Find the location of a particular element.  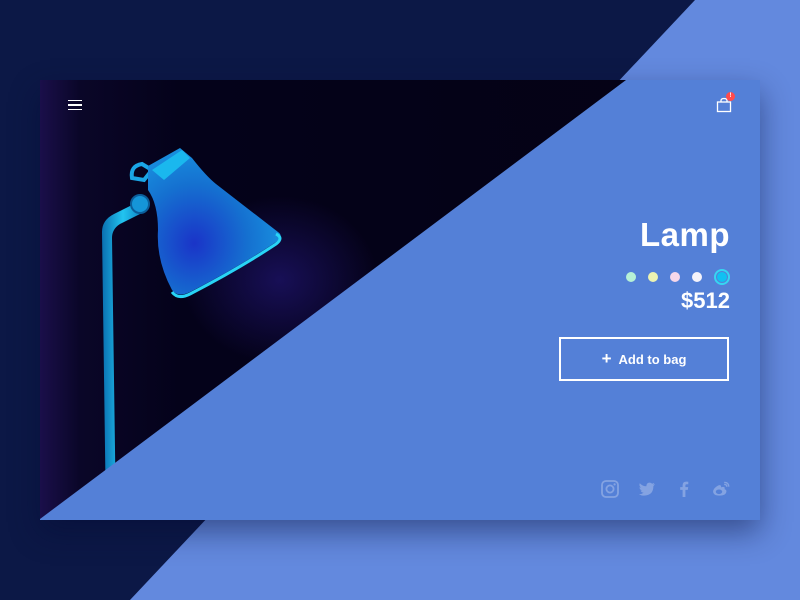

facebook-icon is located at coordinates (684, 489).